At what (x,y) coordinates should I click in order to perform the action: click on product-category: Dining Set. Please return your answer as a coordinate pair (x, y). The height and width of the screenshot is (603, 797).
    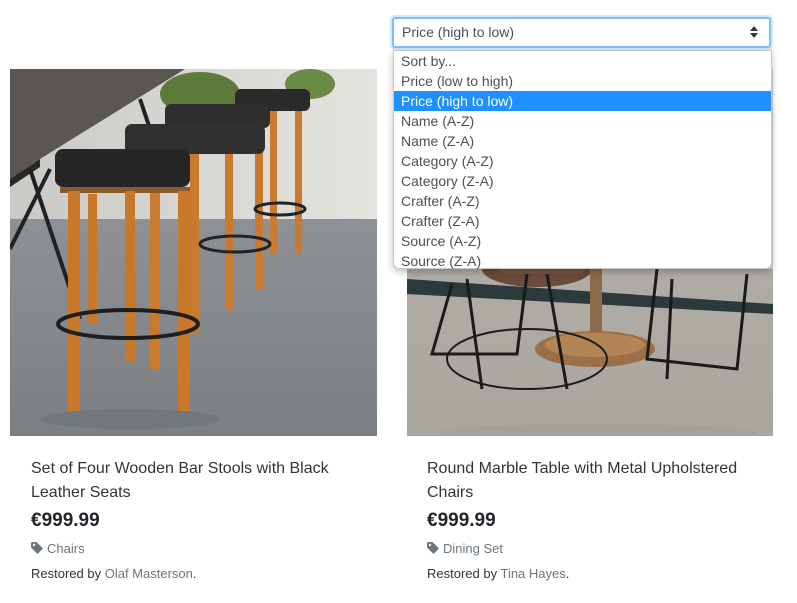
    Looking at the image, I should click on (465, 548).